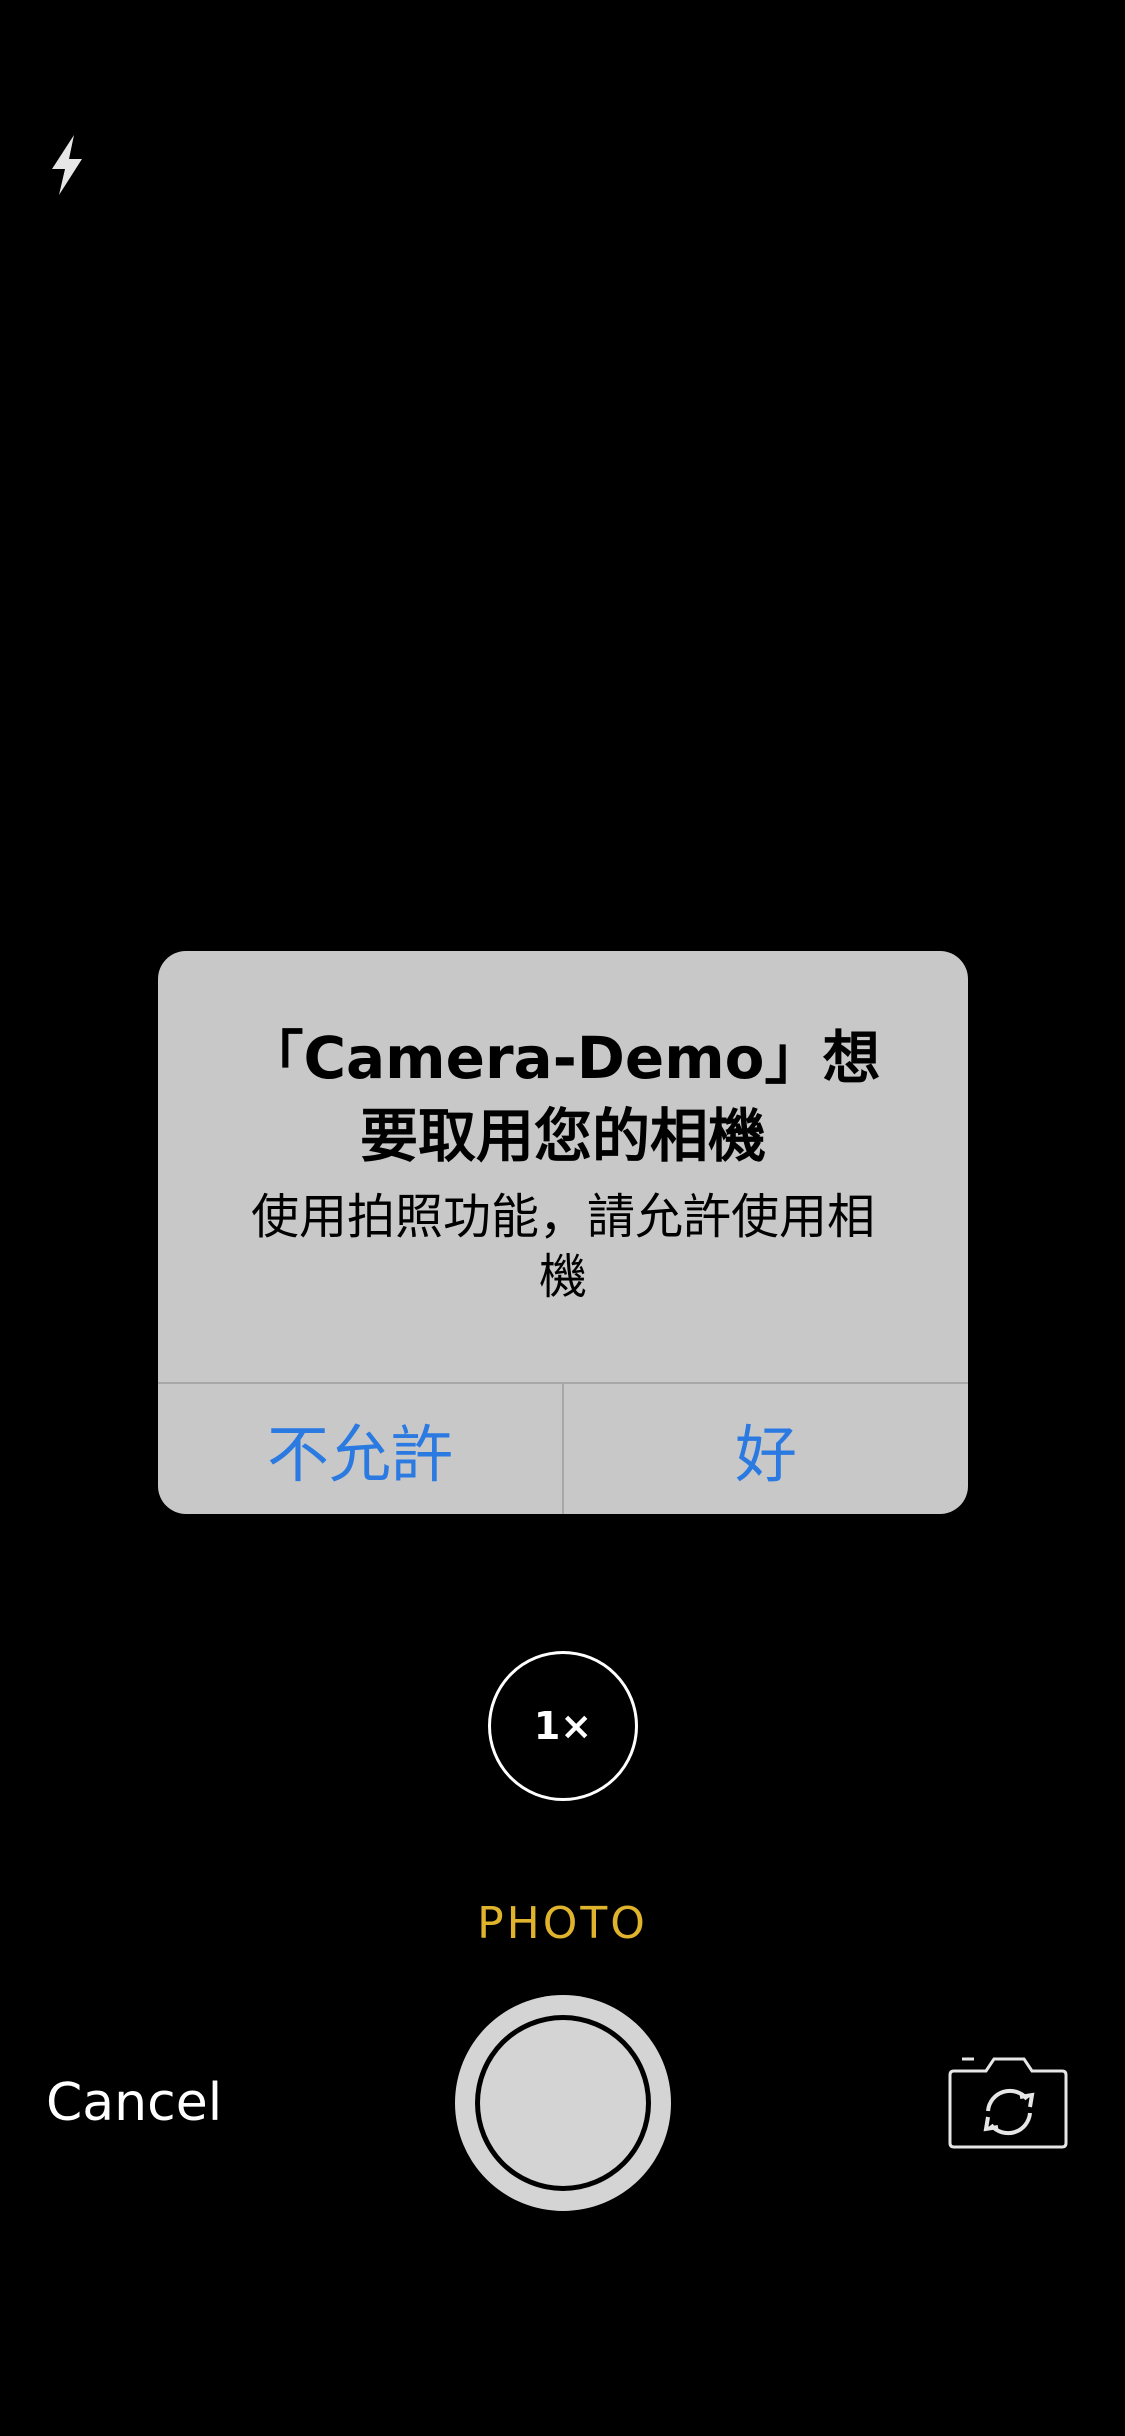 The image size is (1125, 2436). I want to click on shutter-inner, so click(563, 2103).